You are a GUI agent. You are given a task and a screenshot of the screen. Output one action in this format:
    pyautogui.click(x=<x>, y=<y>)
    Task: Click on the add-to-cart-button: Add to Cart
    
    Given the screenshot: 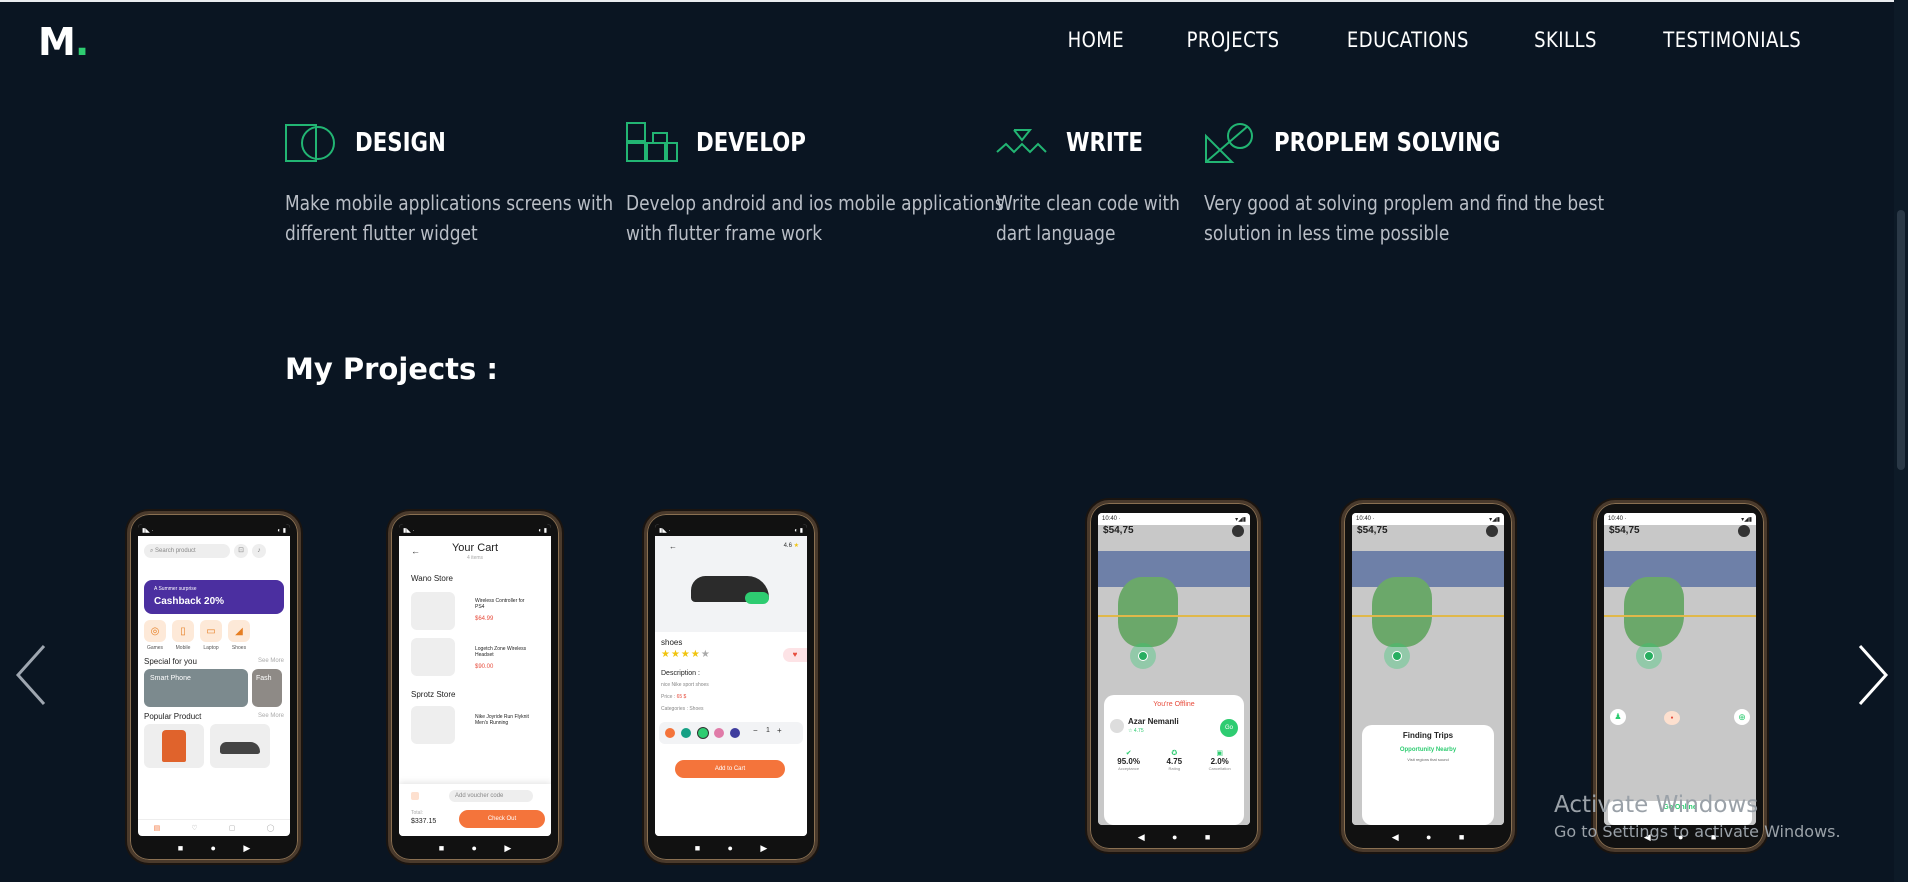 What is the action you would take?
    pyautogui.click(x=730, y=769)
    